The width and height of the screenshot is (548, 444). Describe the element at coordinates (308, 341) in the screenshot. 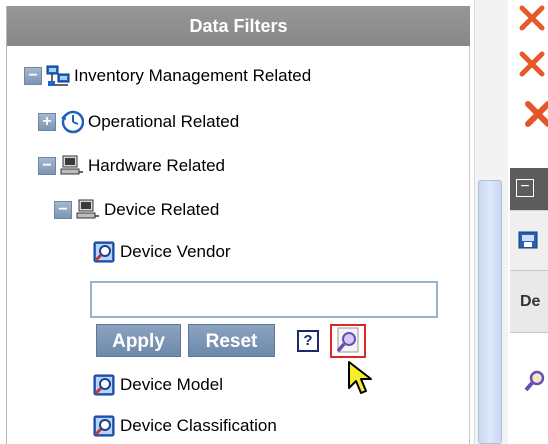

I see `help-button: ?` at that location.